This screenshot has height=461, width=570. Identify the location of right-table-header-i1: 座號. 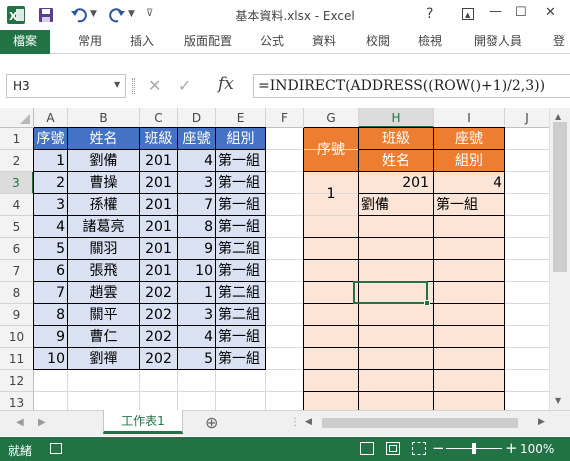
(469, 139).